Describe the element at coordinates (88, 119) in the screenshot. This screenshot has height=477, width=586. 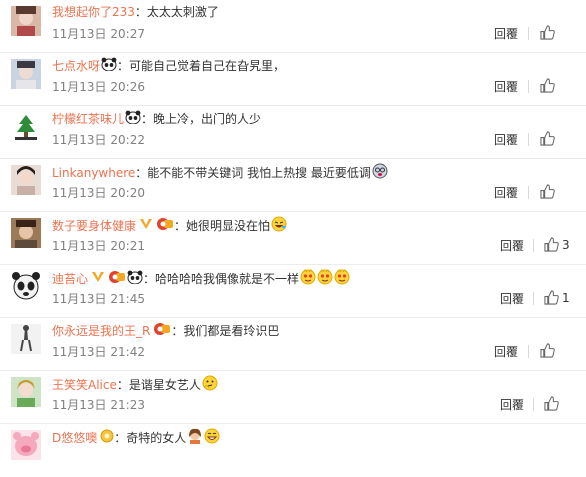
I see `commenter-name: 柠檬红茶味儿` at that location.